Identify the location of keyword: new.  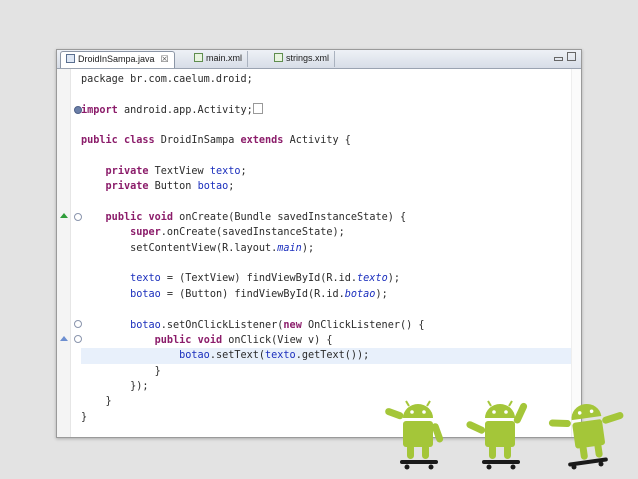
(292, 325).